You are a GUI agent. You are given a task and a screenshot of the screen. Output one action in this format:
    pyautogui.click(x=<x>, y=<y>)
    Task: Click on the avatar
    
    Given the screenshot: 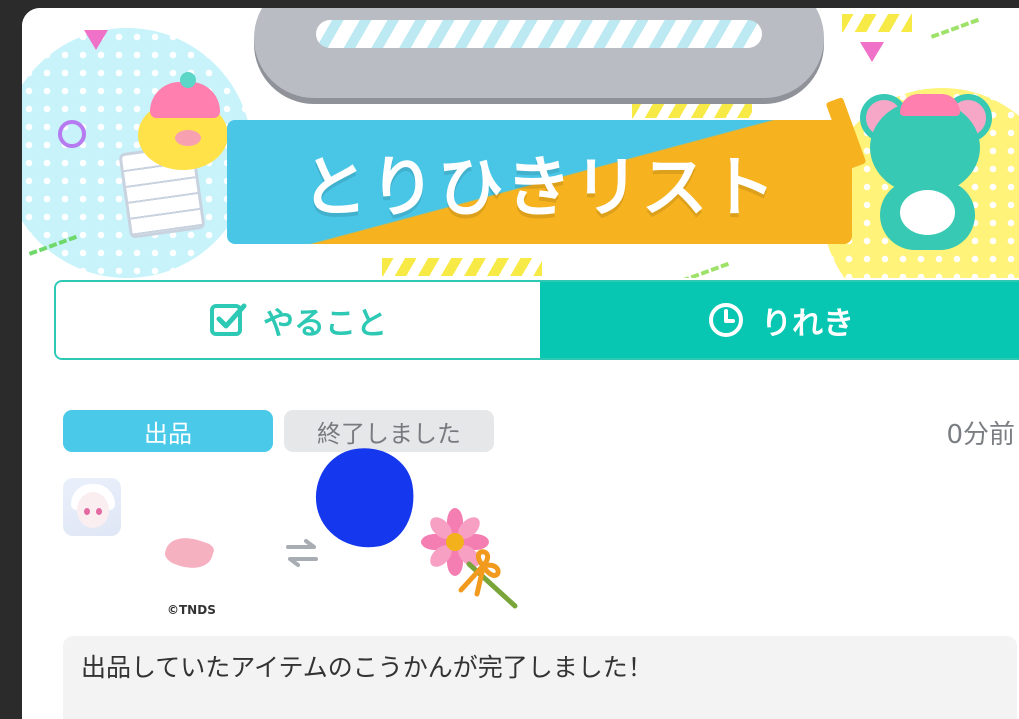 What is the action you would take?
    pyautogui.click(x=92, y=507)
    